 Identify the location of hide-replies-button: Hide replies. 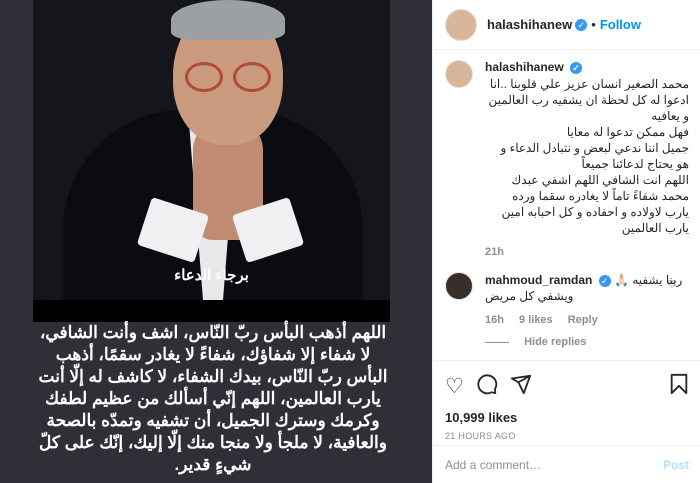
(587, 342).